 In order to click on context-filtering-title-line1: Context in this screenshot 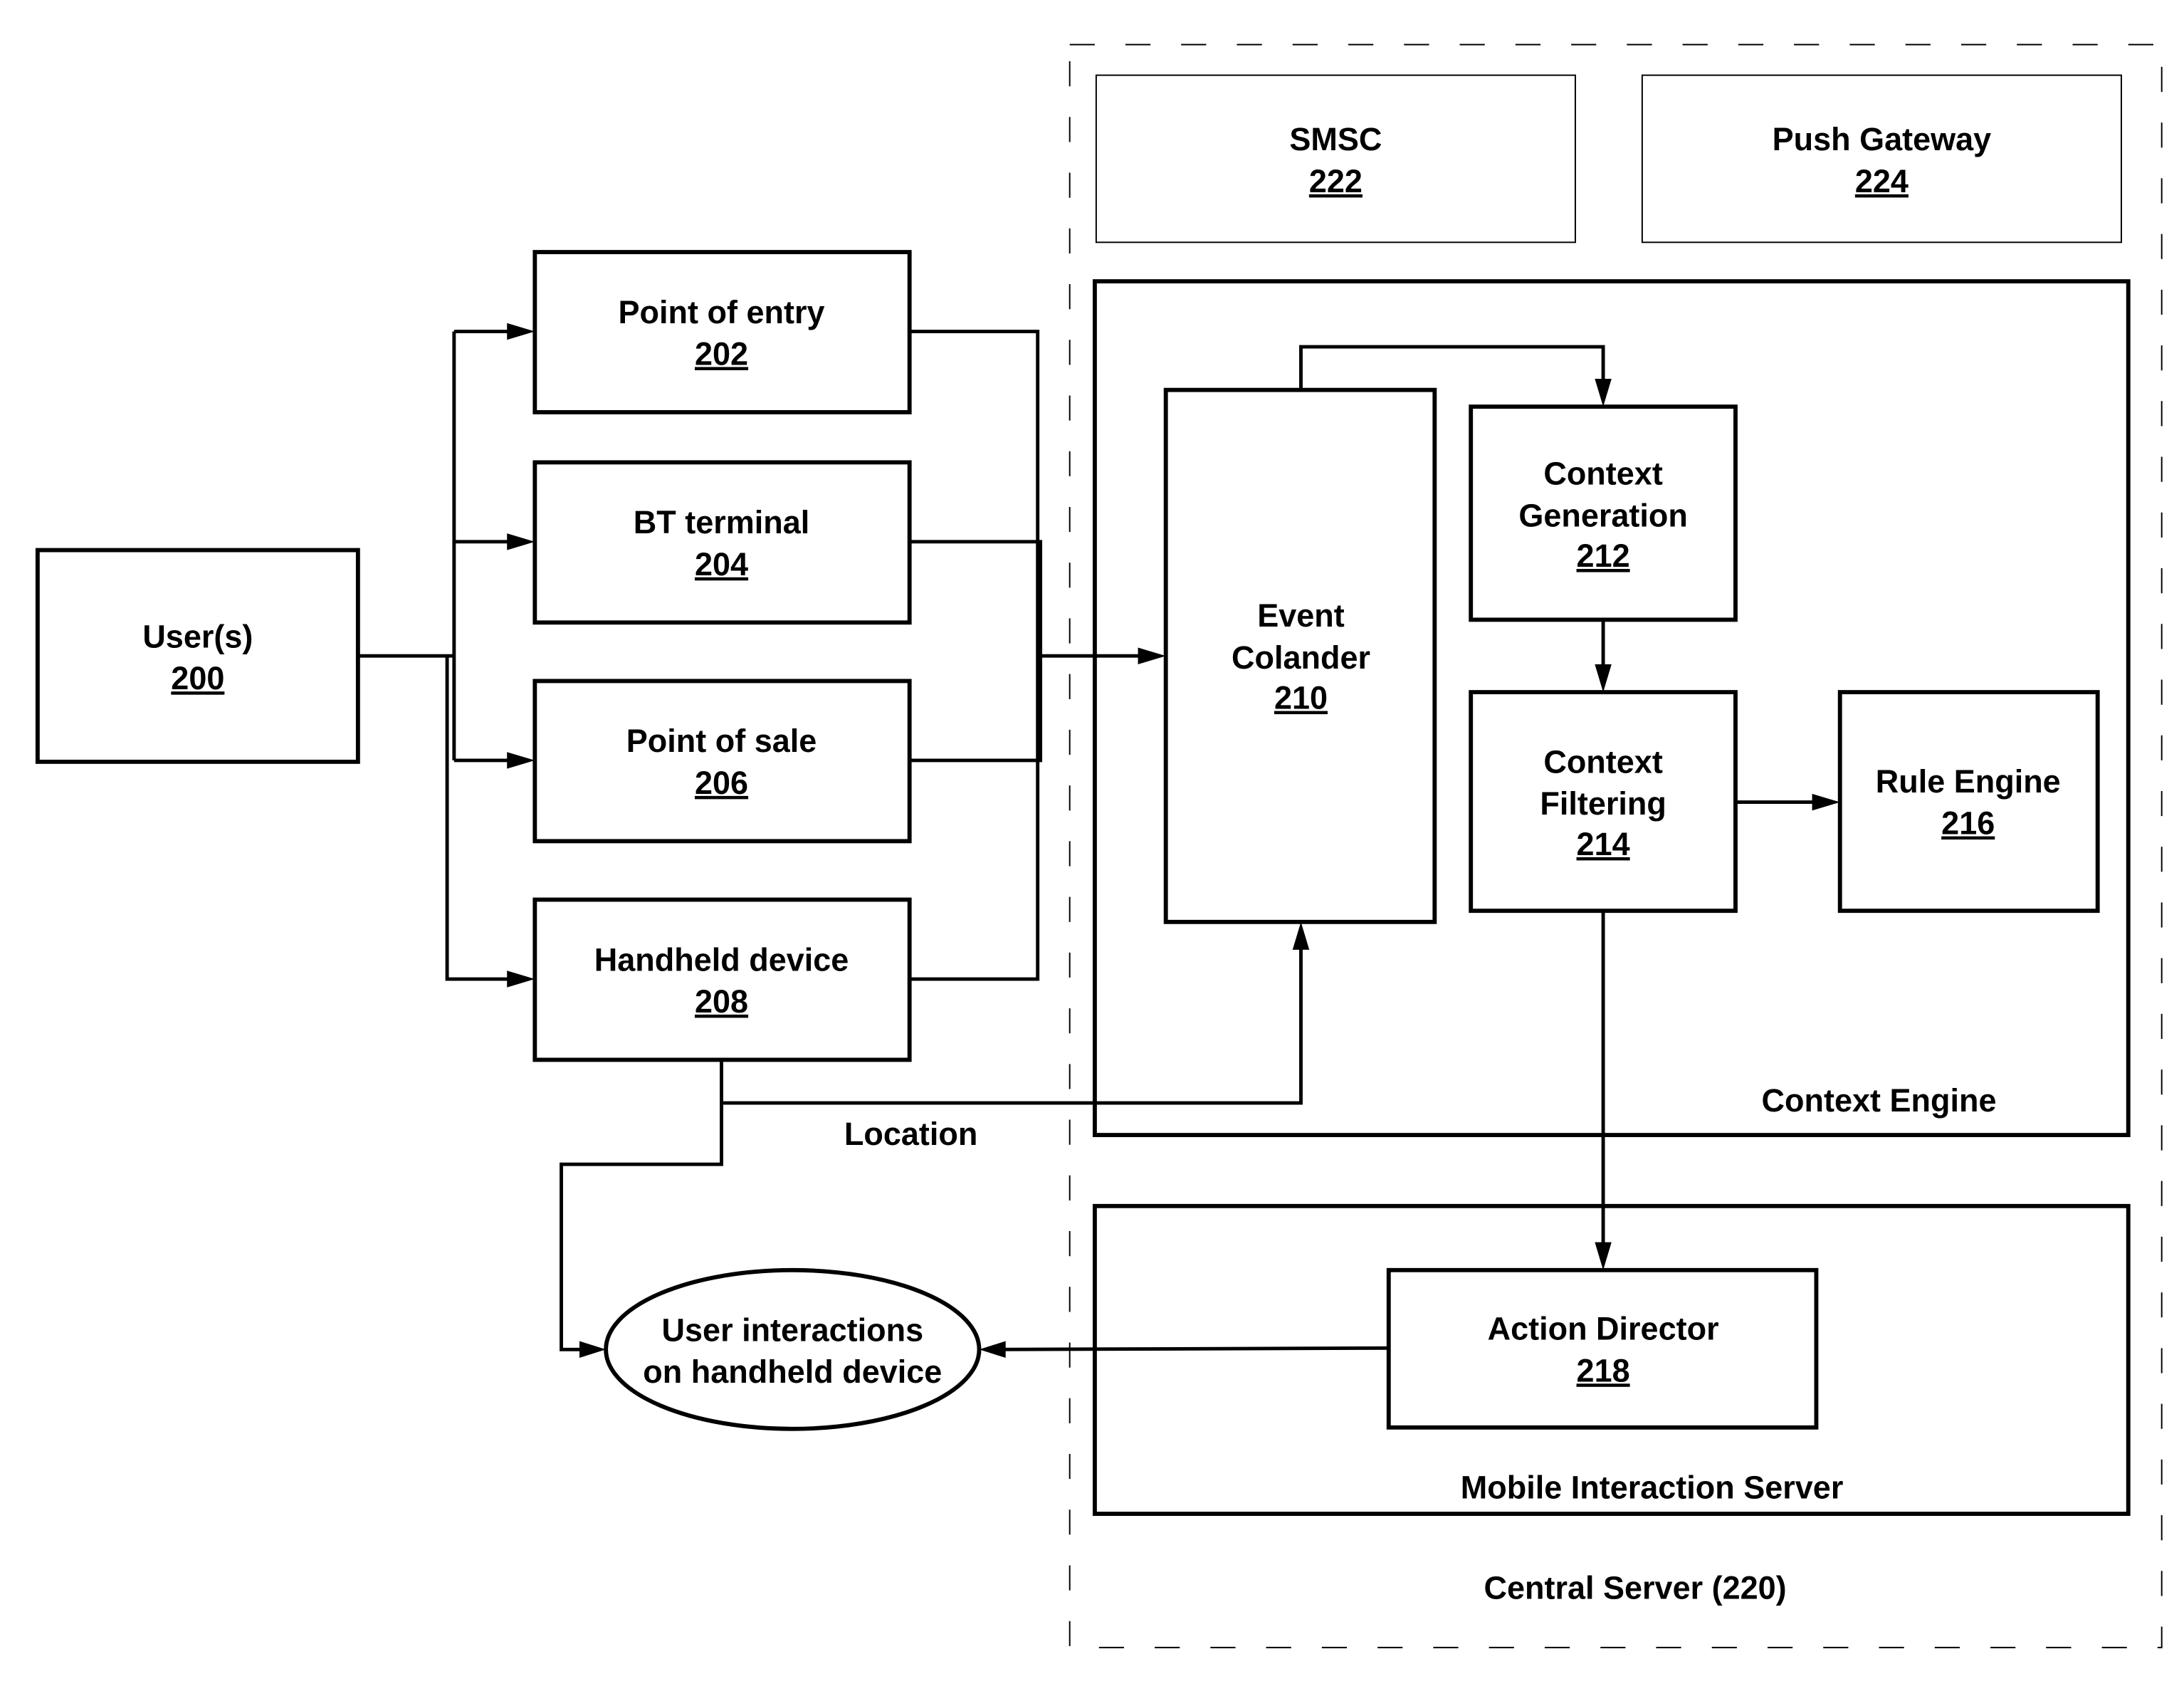, I will do `click(1602, 762)`.